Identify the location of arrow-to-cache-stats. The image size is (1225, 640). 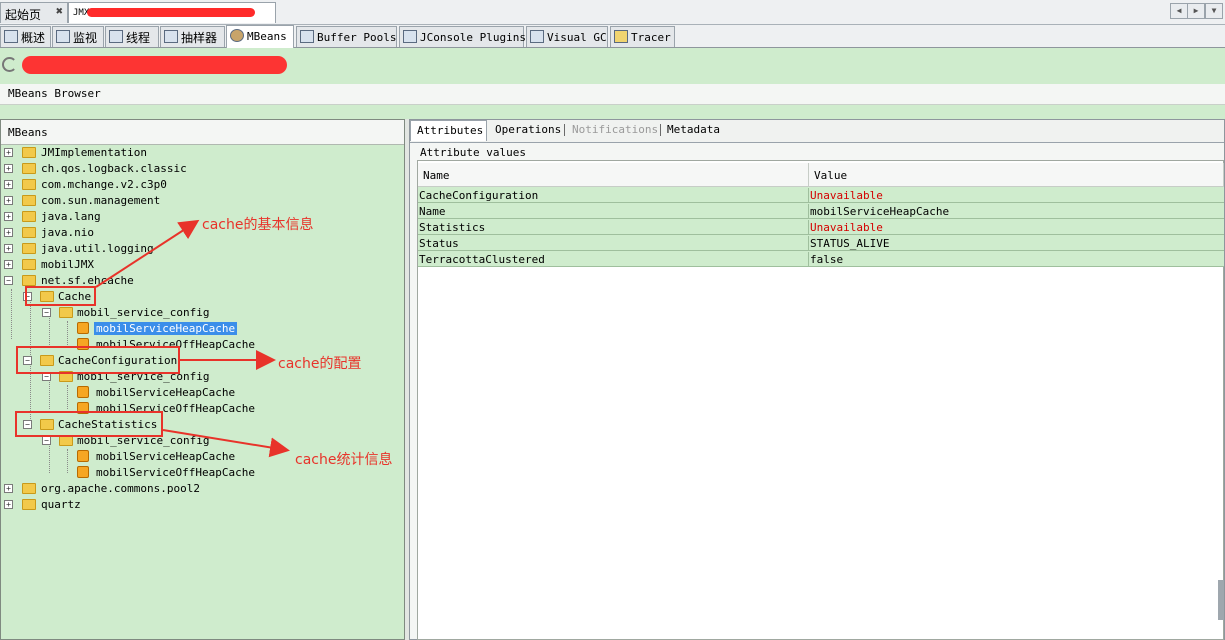
(226, 443).